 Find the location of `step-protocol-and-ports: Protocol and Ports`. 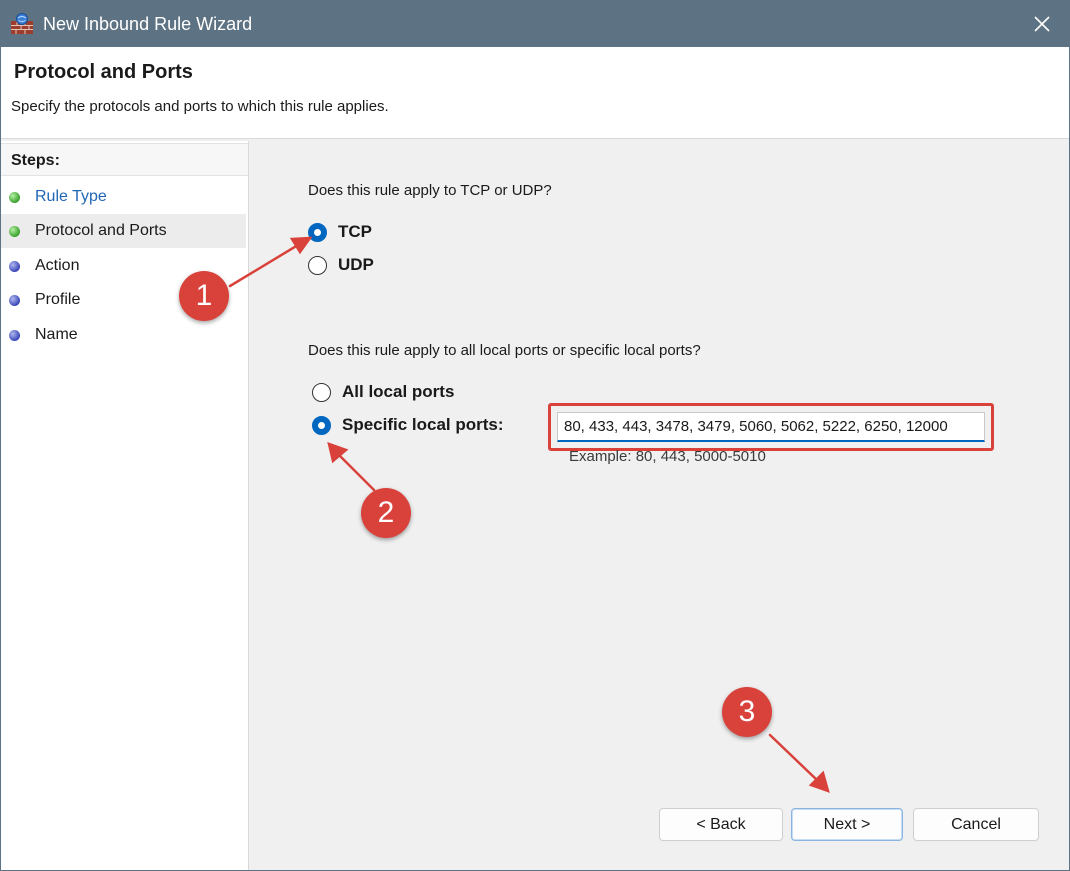

step-protocol-and-ports: Protocol and Ports is located at coordinates (123, 231).